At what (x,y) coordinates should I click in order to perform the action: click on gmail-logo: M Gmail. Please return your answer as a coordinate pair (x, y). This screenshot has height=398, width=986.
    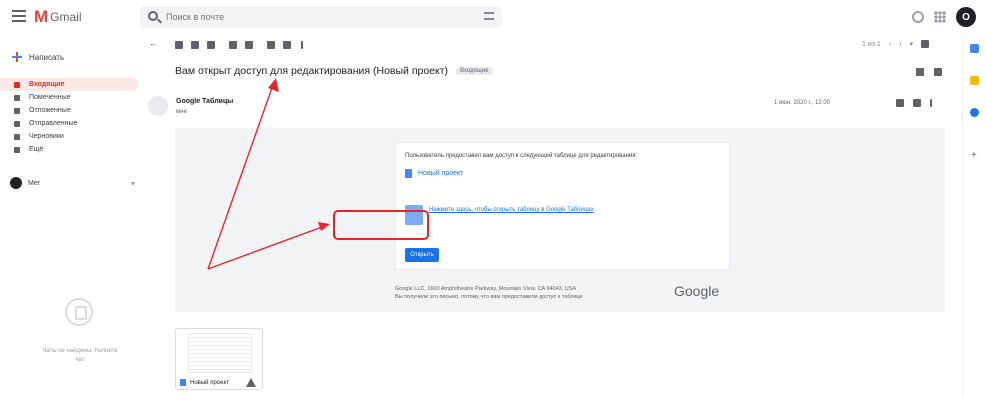
    Looking at the image, I should click on (58, 17).